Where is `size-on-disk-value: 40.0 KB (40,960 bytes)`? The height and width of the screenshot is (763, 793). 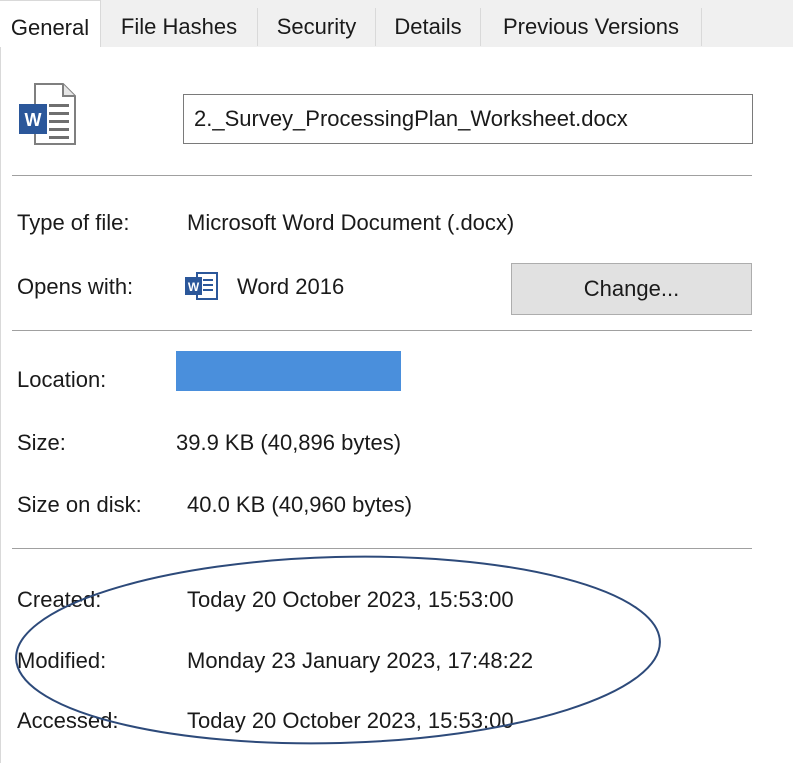
size-on-disk-value: 40.0 KB (40,960 bytes) is located at coordinates (300, 504).